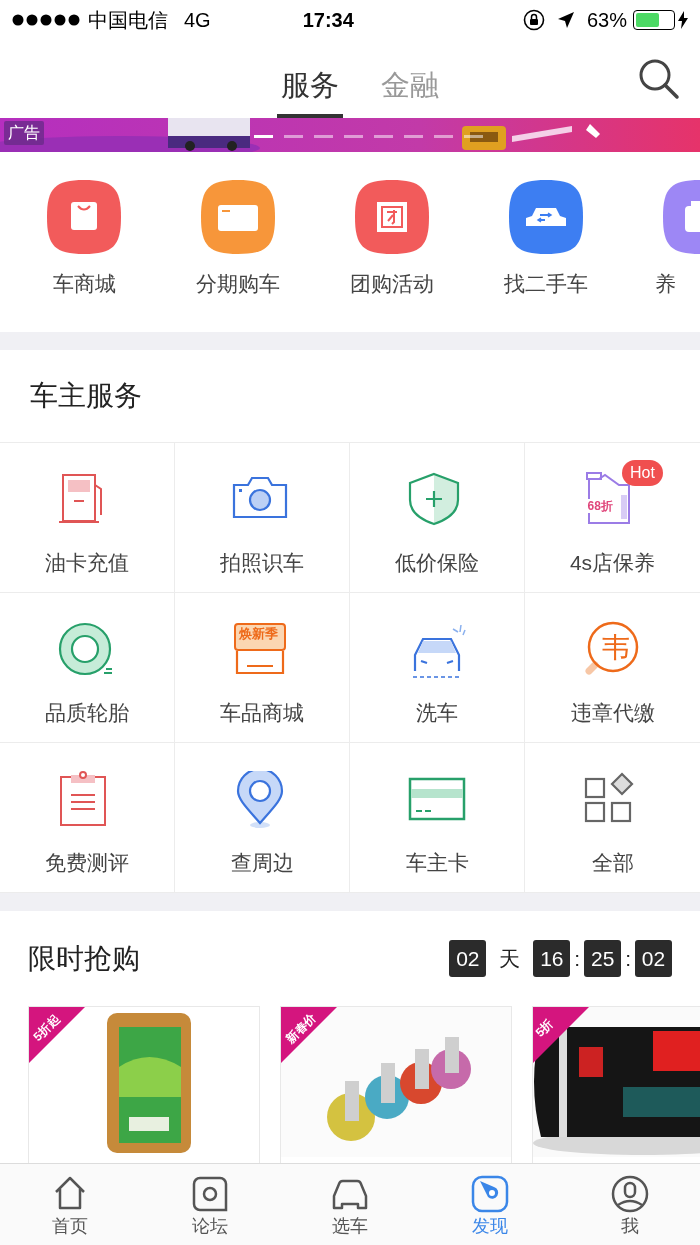 The height and width of the screenshot is (1245, 700). What do you see at coordinates (238, 284) in the screenshot?
I see `shortcut-label: 分期购车` at bounding box center [238, 284].